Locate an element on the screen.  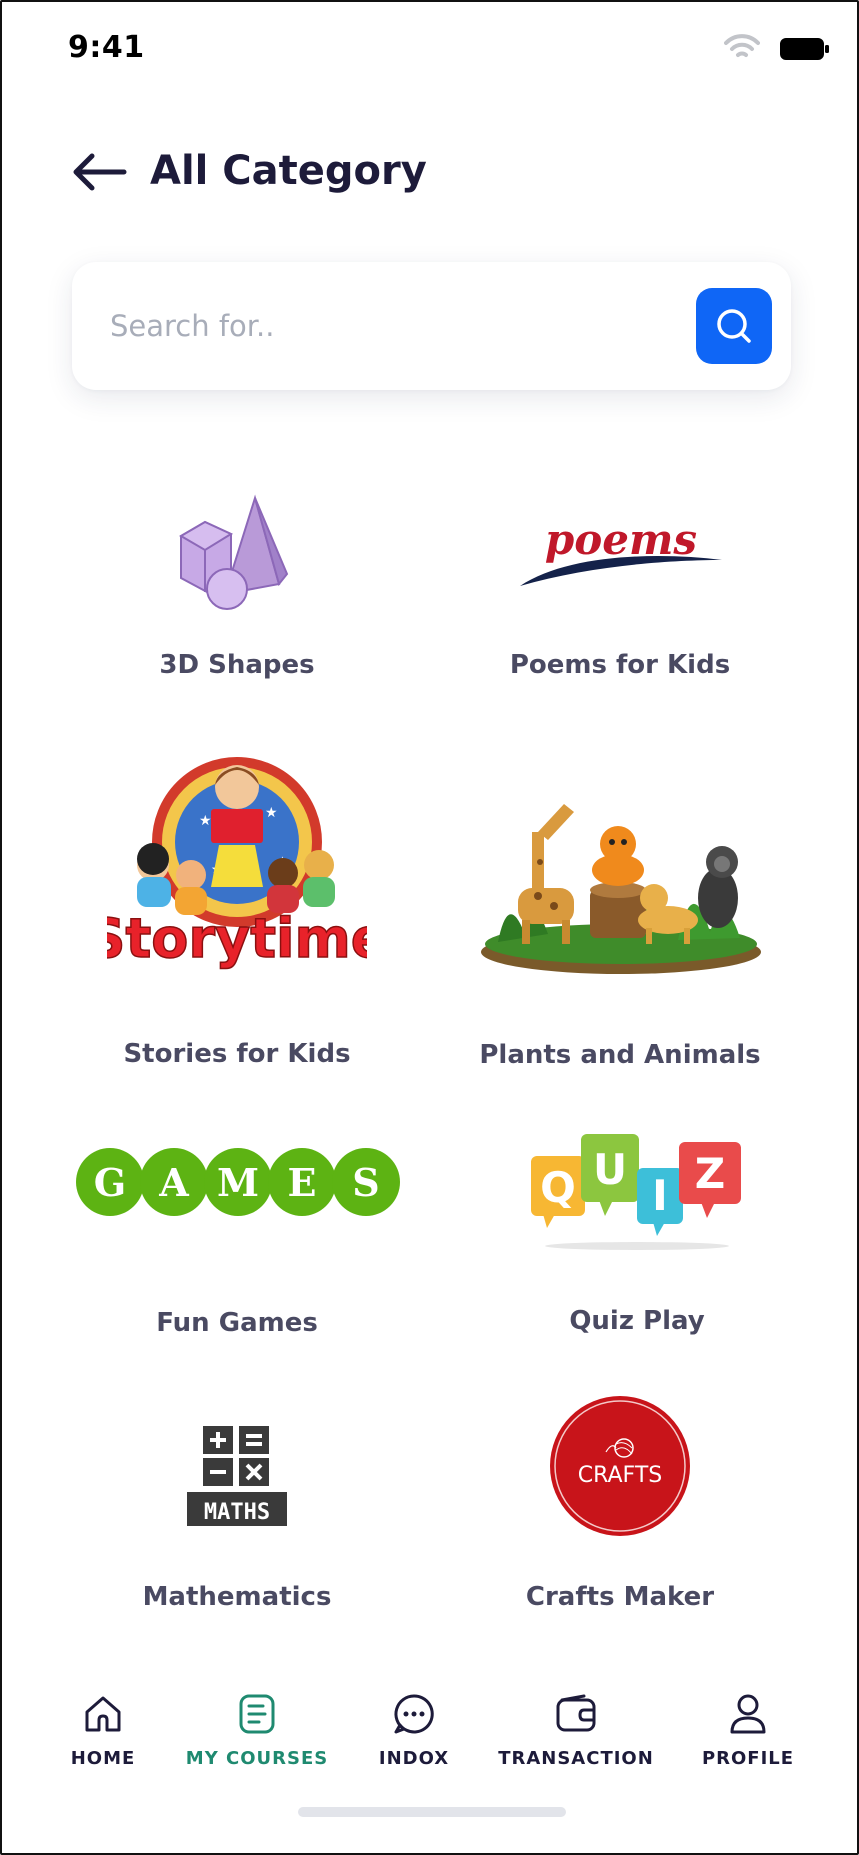
nav-label: PROFILE is located at coordinates (748, 1758).